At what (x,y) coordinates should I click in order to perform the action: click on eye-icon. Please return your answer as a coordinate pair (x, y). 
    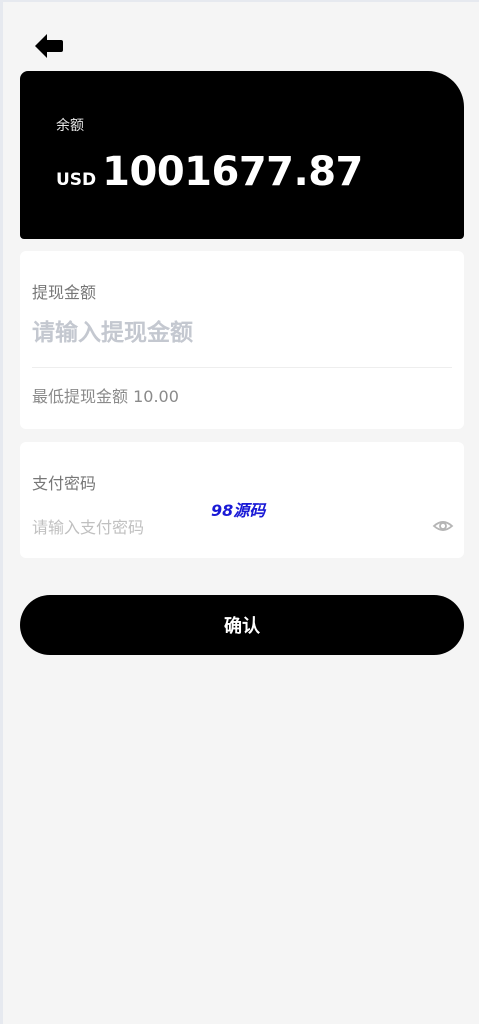
    Looking at the image, I should click on (443, 526).